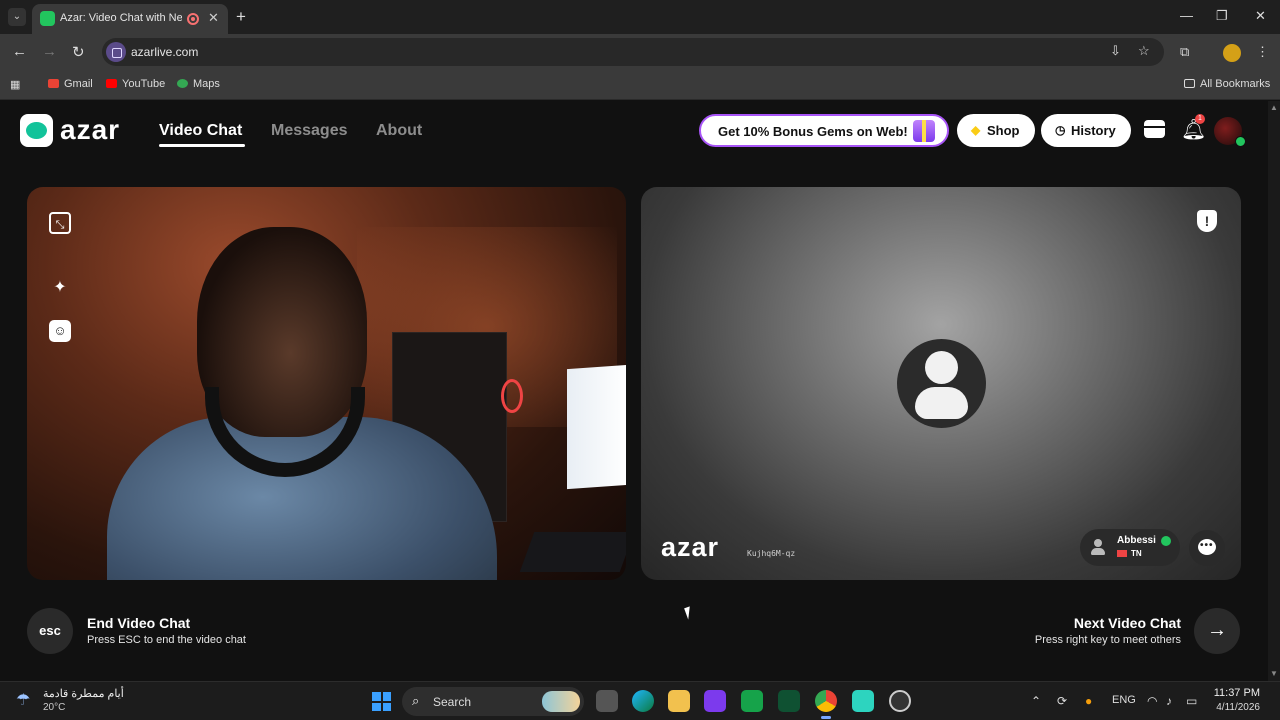 Image resolution: width=1280 pixels, height=720 pixels. What do you see at coordinates (47, 18) in the screenshot?
I see `azar-favicon-icon` at bounding box center [47, 18].